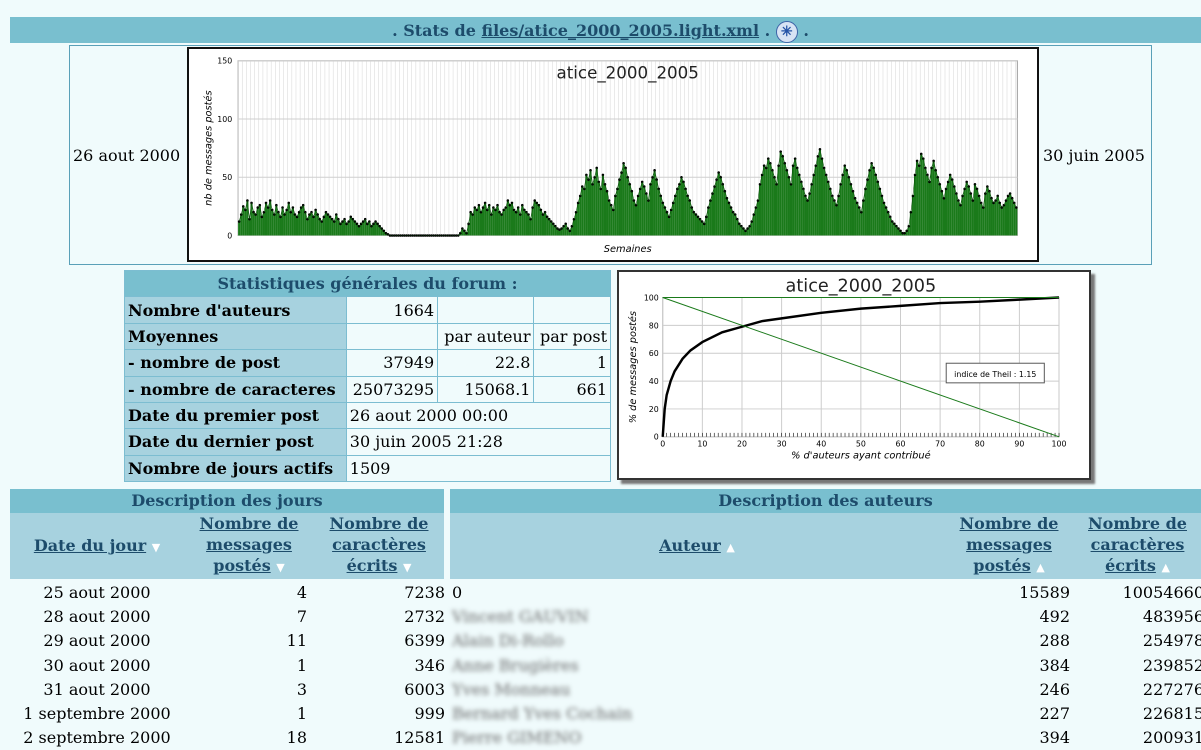 The image size is (1201, 750). What do you see at coordinates (662, 444) in the screenshot?
I see `x-tick-label: 0` at bounding box center [662, 444].